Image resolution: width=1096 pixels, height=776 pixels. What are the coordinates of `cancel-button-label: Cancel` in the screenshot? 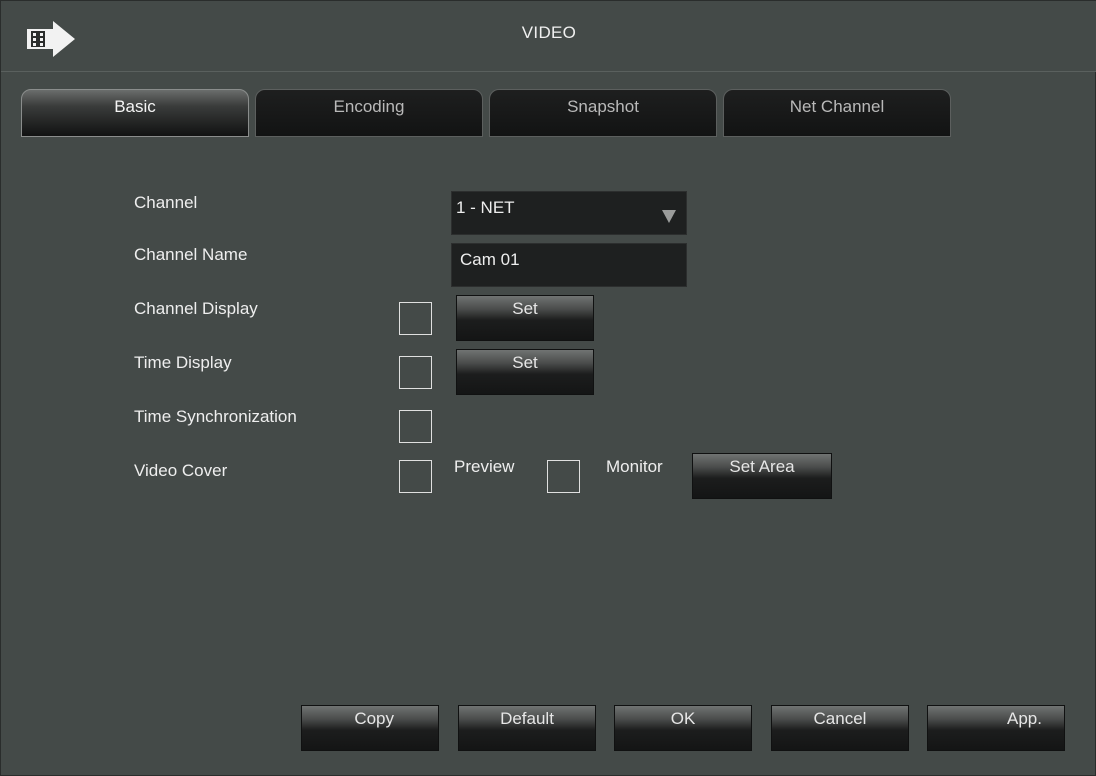 It's located at (840, 718).